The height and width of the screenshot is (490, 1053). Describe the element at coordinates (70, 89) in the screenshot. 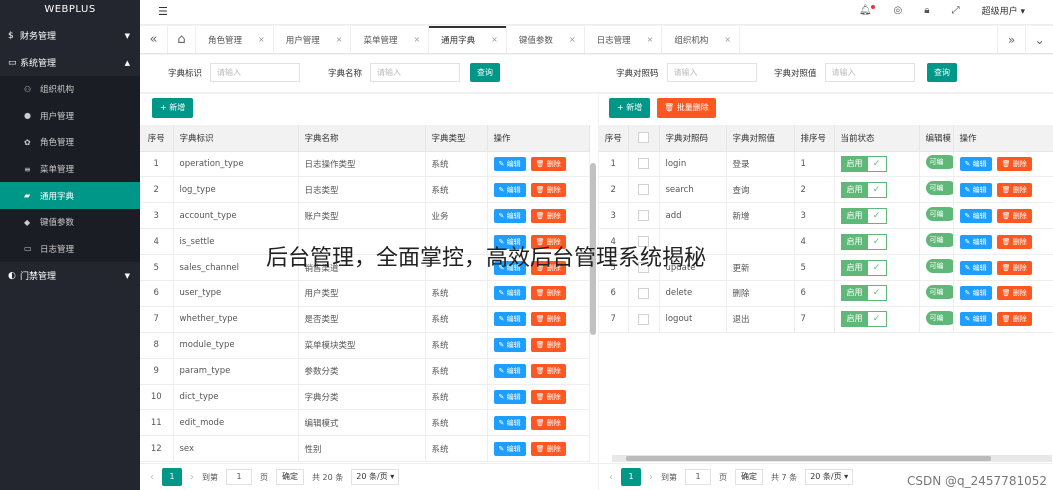

I see `sidebar-item-org: ⚇ 组织机构` at that location.